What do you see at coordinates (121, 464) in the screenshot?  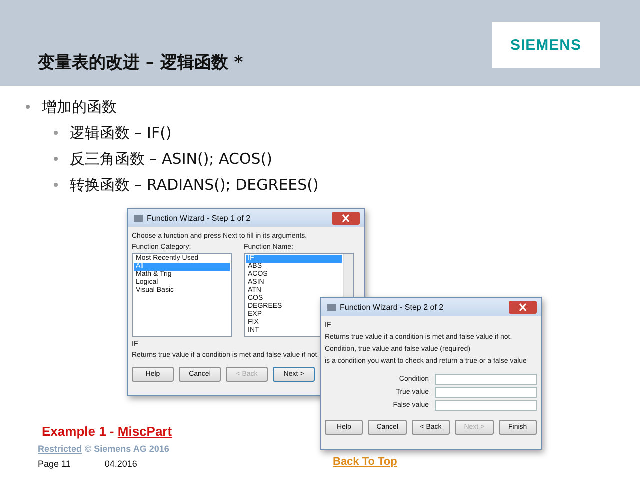 I see `slide-date: 04.2016` at bounding box center [121, 464].